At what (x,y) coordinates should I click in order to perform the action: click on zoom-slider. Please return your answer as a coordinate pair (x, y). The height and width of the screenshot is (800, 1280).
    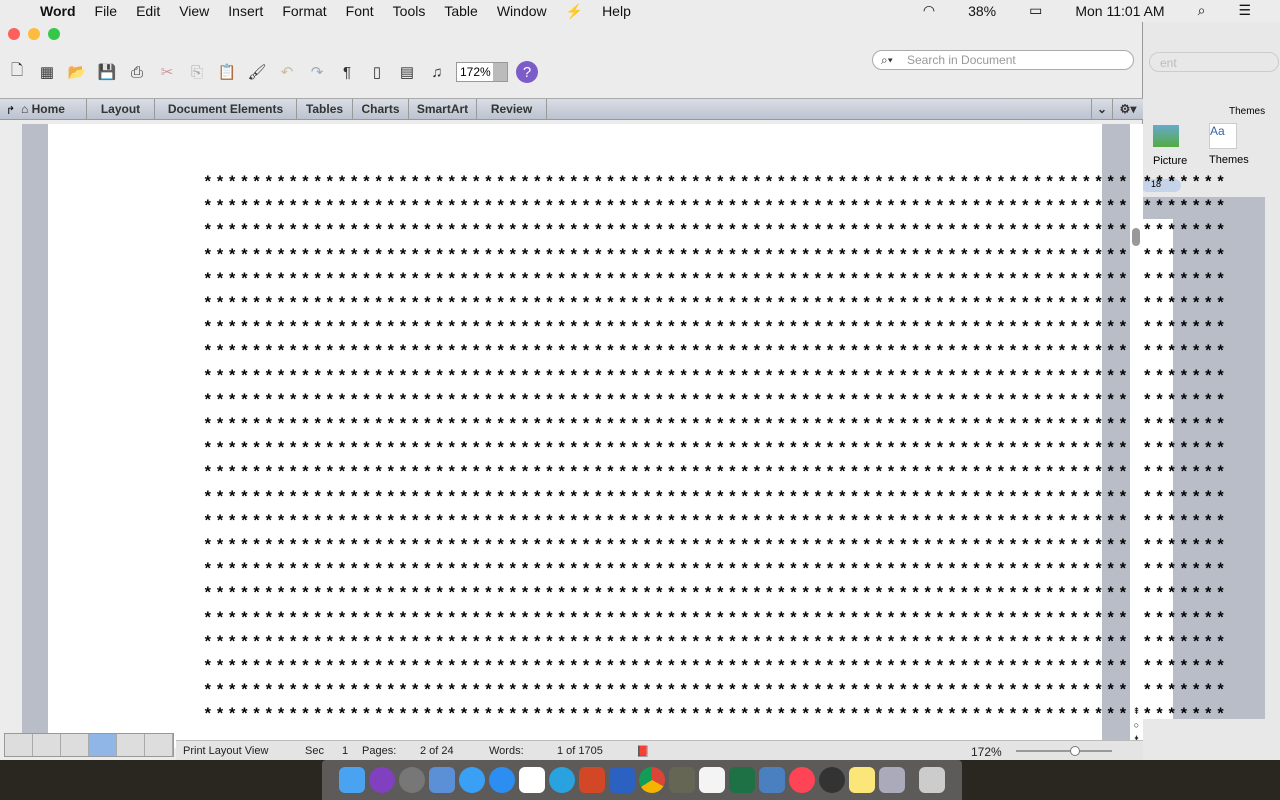
    Looking at the image, I should click on (1064, 751).